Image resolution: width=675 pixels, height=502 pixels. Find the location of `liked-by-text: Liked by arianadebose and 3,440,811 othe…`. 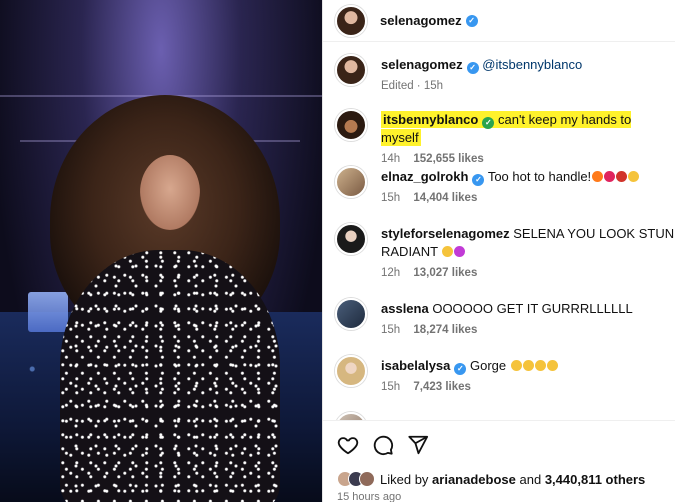

liked-by-text: Liked by arianadebose and 3,440,811 othe… is located at coordinates (512, 479).